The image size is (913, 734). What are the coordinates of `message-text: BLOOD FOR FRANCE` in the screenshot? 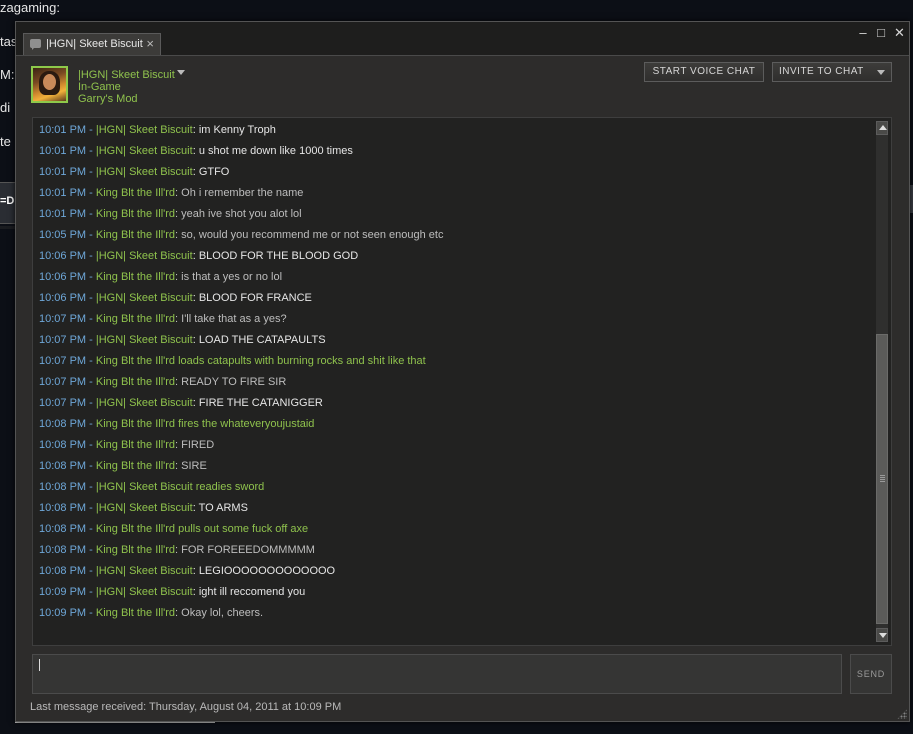 It's located at (255, 298).